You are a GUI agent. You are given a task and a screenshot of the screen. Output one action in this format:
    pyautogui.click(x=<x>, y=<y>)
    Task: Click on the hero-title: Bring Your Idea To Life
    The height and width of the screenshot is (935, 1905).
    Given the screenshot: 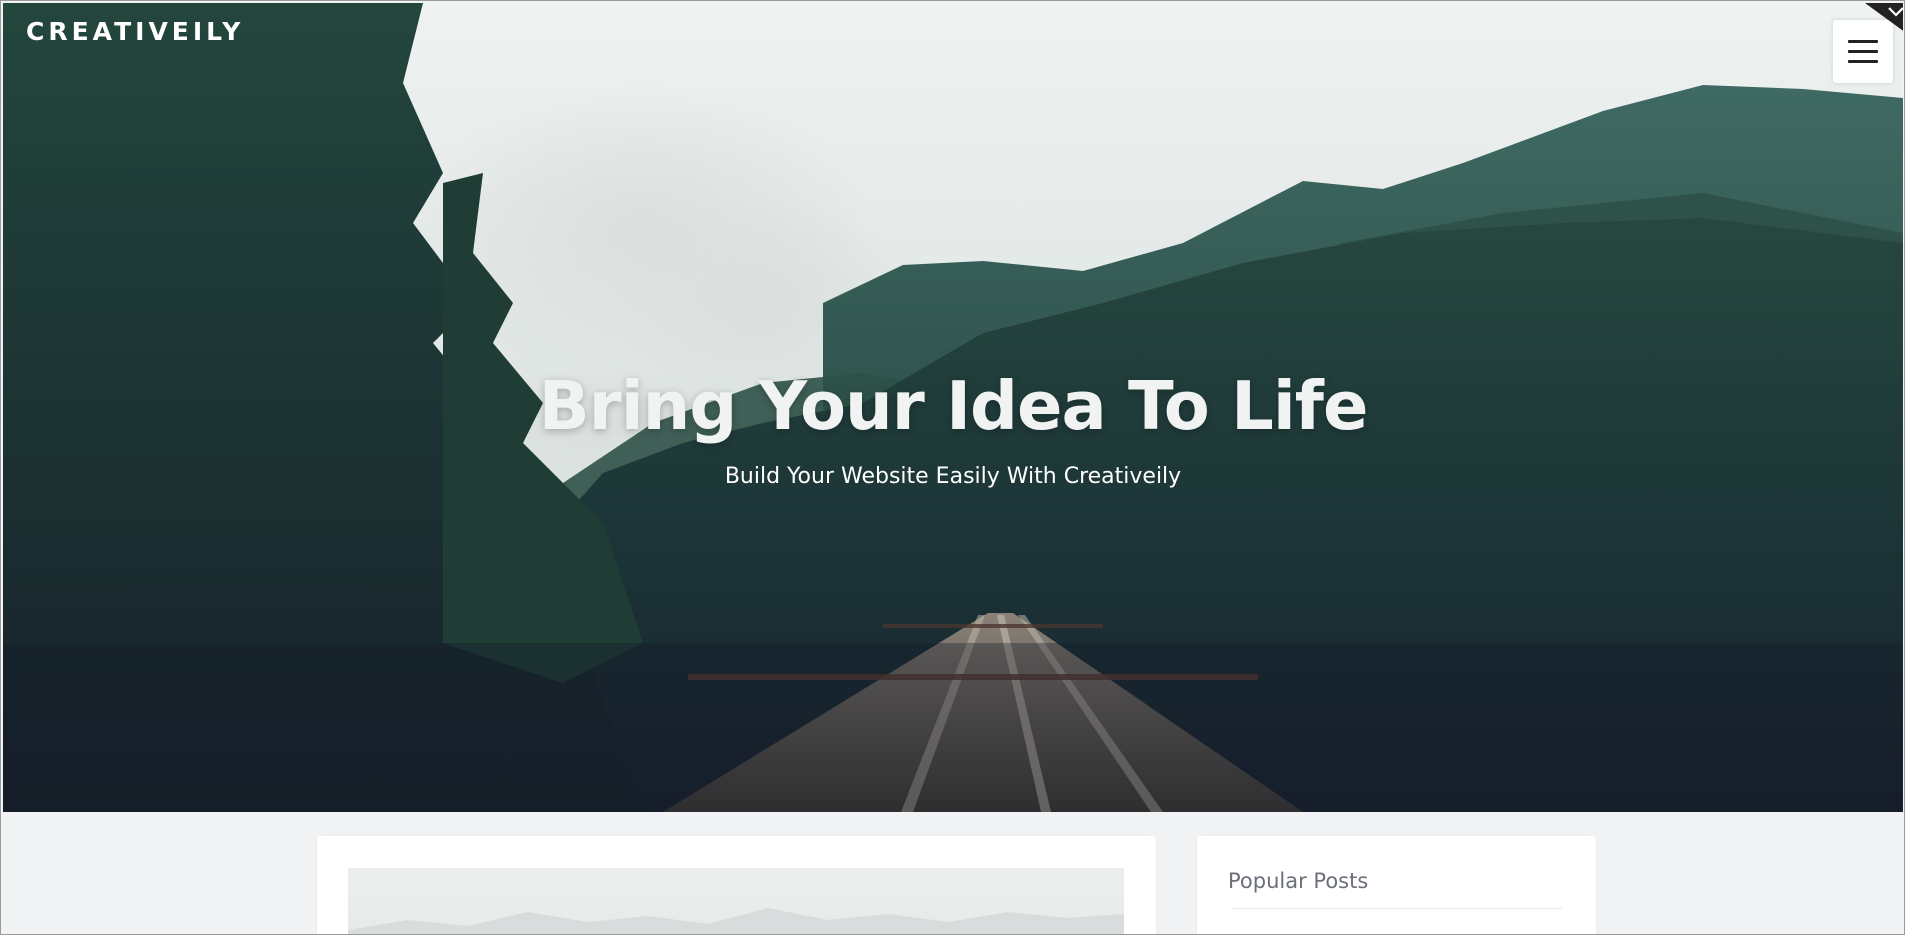 What is the action you would take?
    pyautogui.click(x=953, y=406)
    